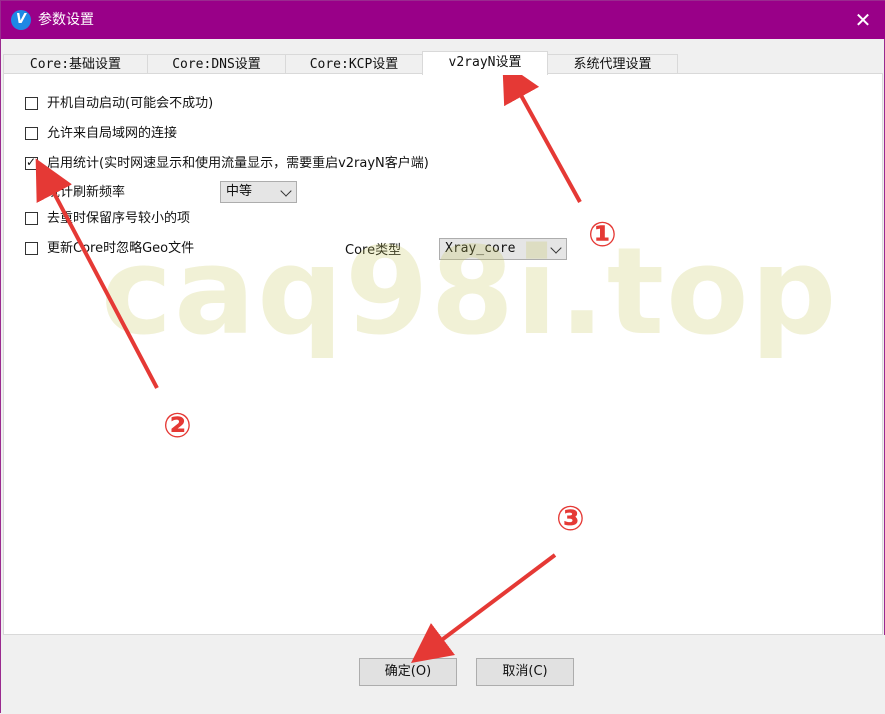  Describe the element at coordinates (443, 20) in the screenshot. I see `title-bar: V 参数设置 ✕` at that location.